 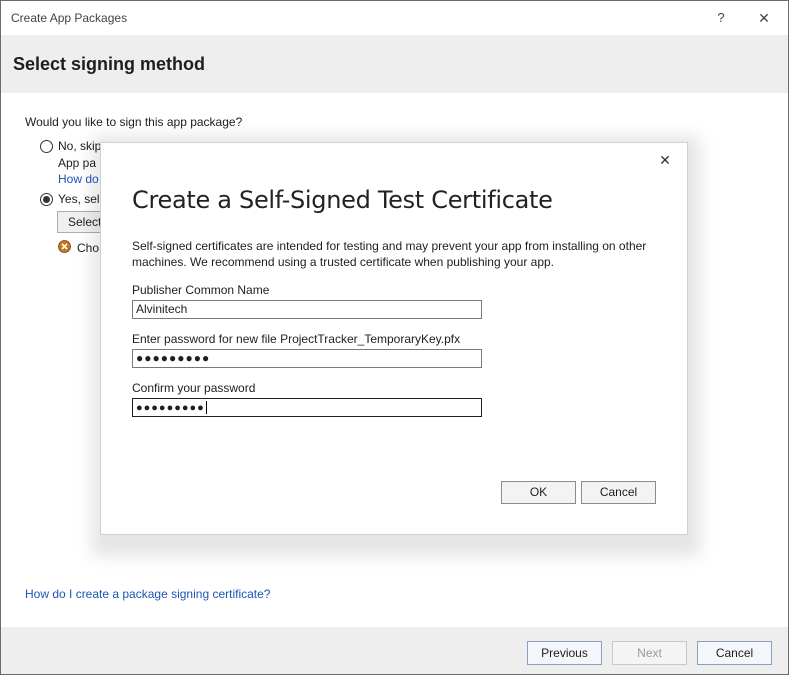 I want to click on confirm-password-value: ●●●●●●●●●, so click(x=170, y=408).